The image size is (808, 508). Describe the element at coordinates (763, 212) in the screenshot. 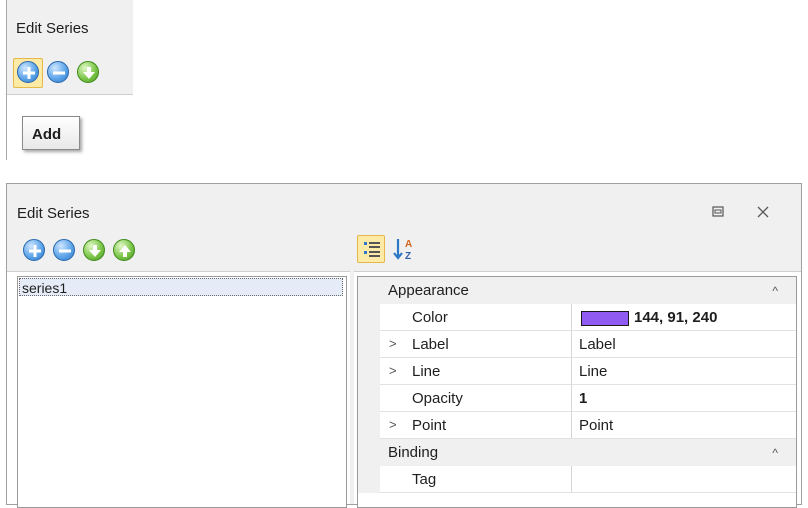

I see `close-icon` at that location.